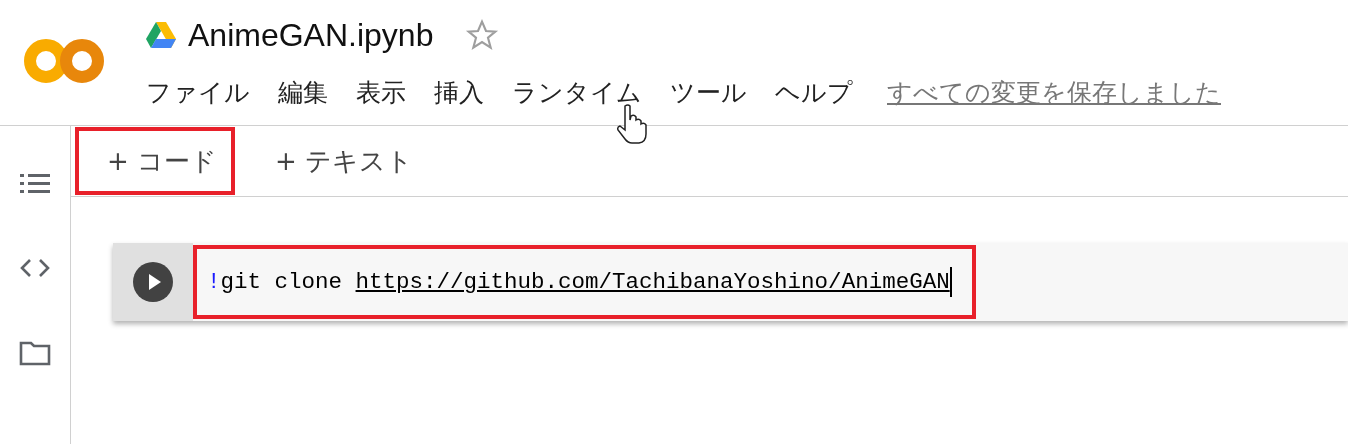  Describe the element at coordinates (64, 61) in the screenshot. I see `colab-logo-icon` at that location.